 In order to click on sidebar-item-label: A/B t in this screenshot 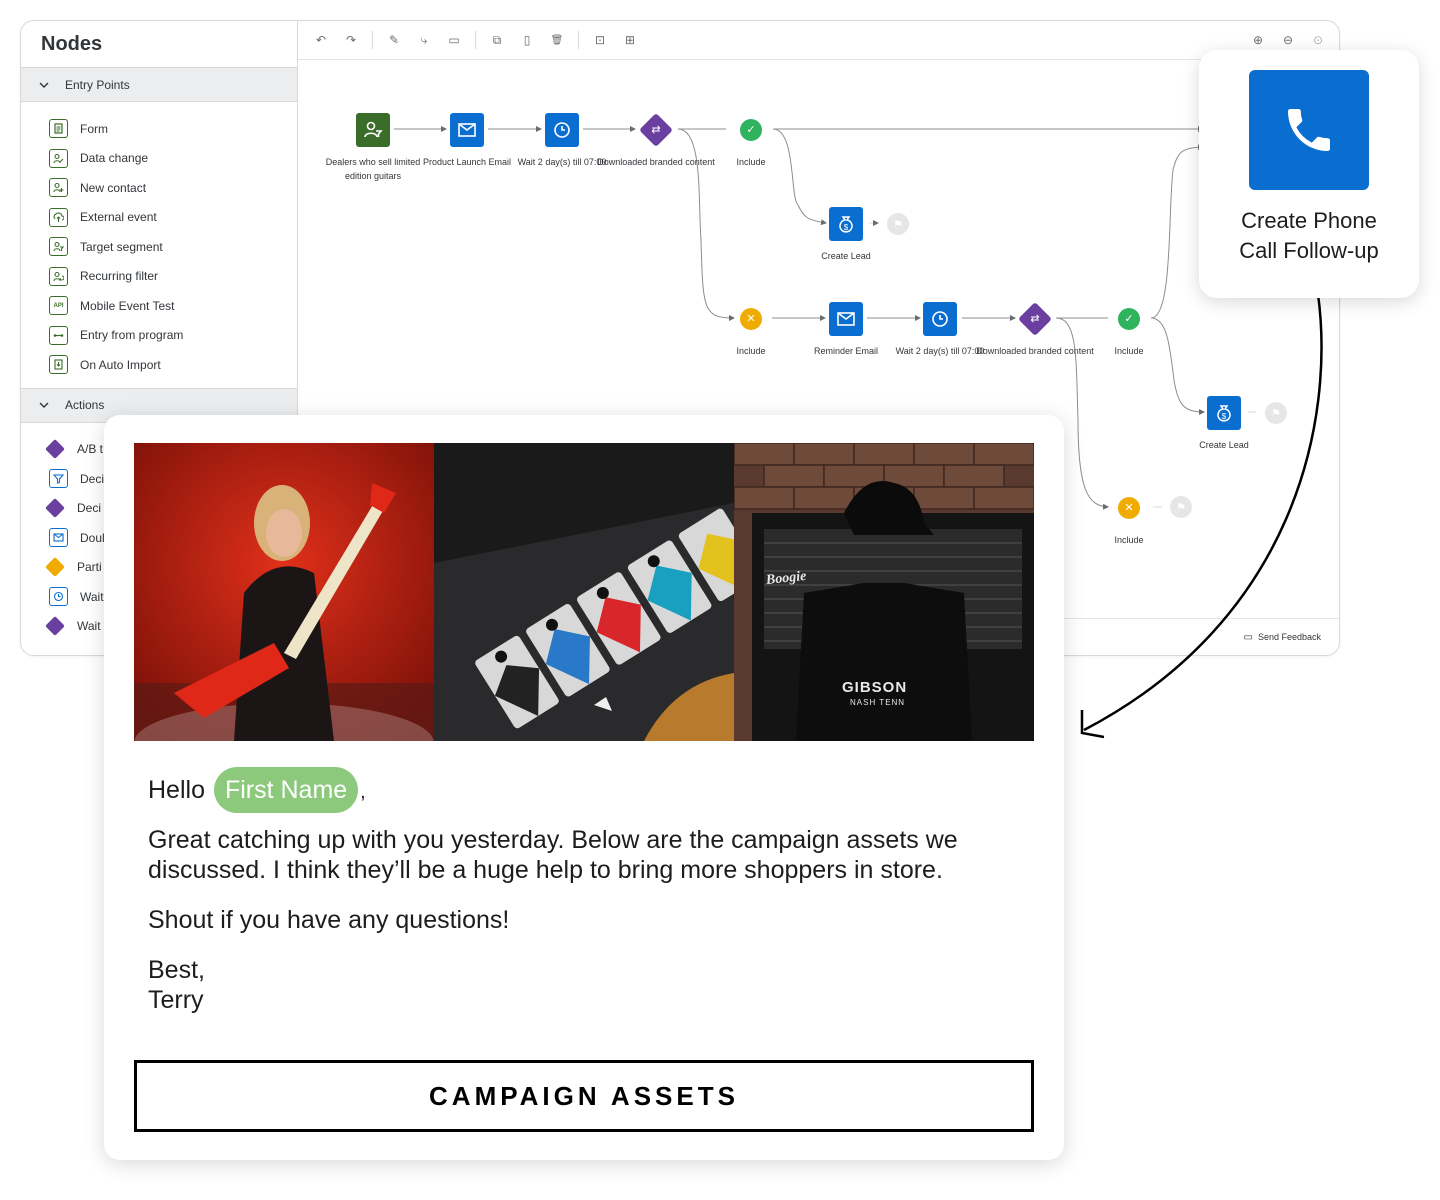, I will do `click(90, 449)`.